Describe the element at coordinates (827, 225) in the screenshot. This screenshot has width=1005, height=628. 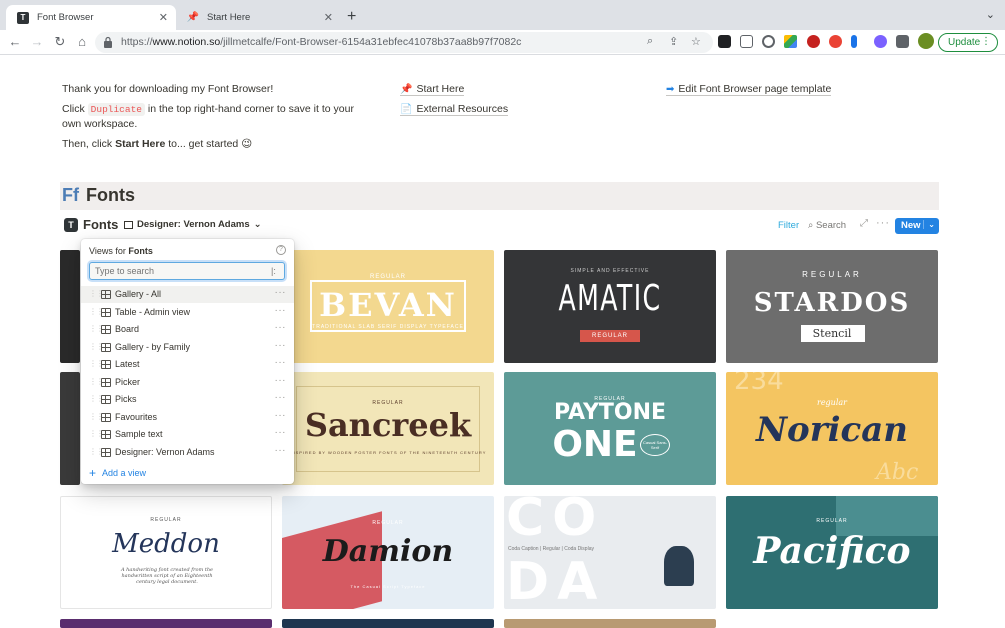
I see `search-button: ⌕ Search` at that location.